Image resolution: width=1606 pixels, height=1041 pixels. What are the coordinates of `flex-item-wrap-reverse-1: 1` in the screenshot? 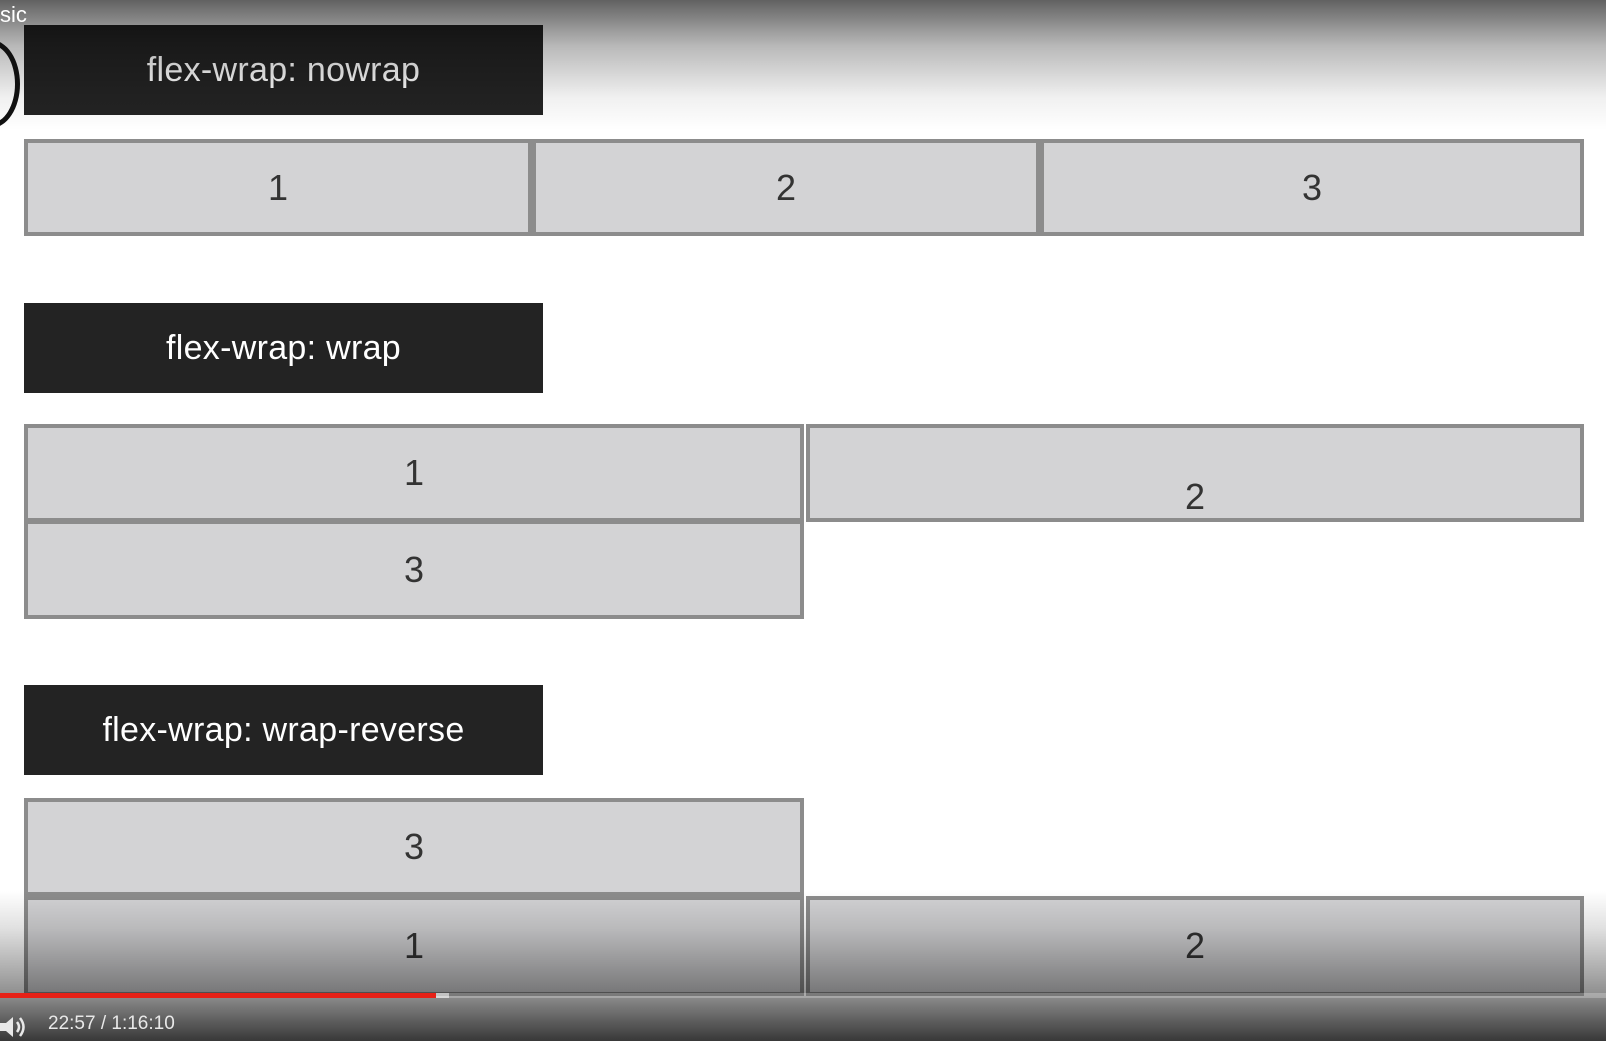 It's located at (414, 946).